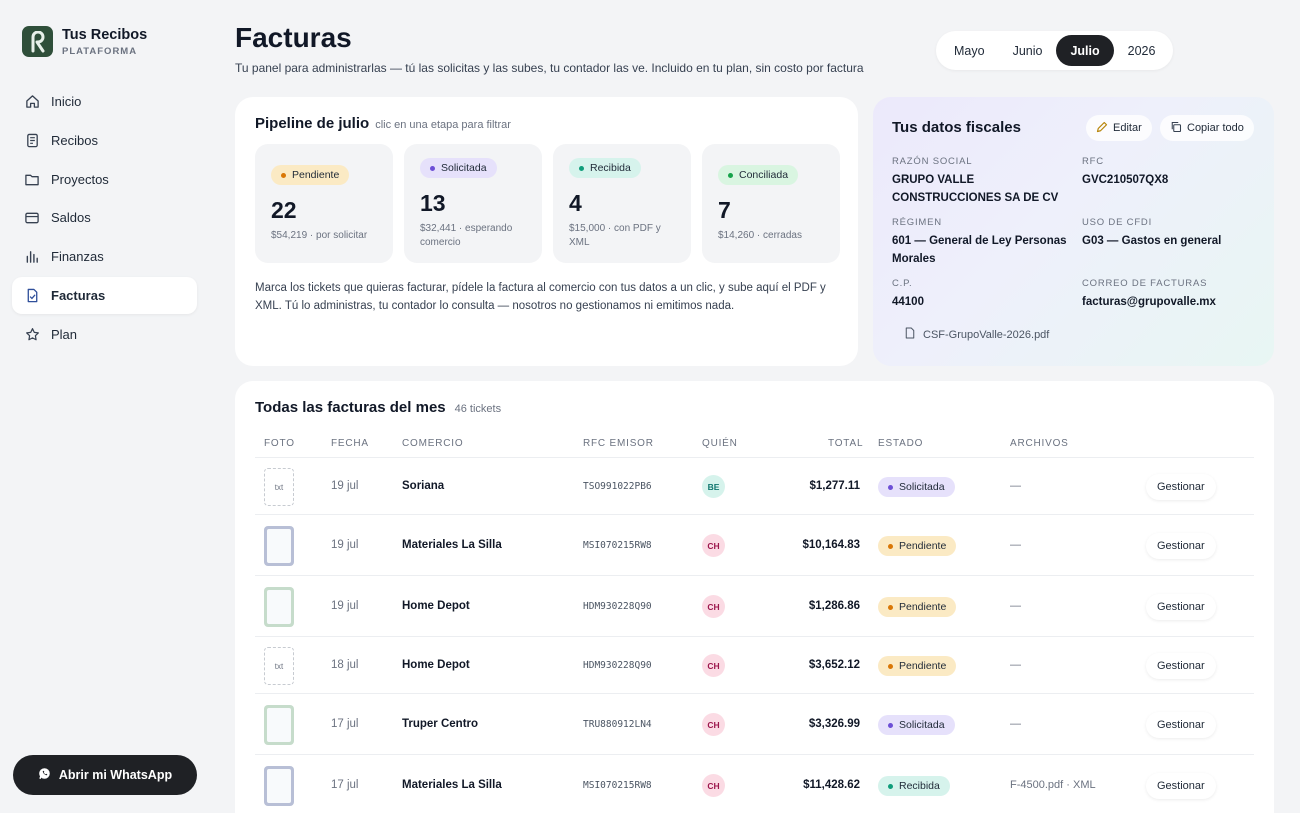 Image resolution: width=1300 pixels, height=813 pixels. I want to click on sidebar-item-facturas: Facturas, so click(104, 295).